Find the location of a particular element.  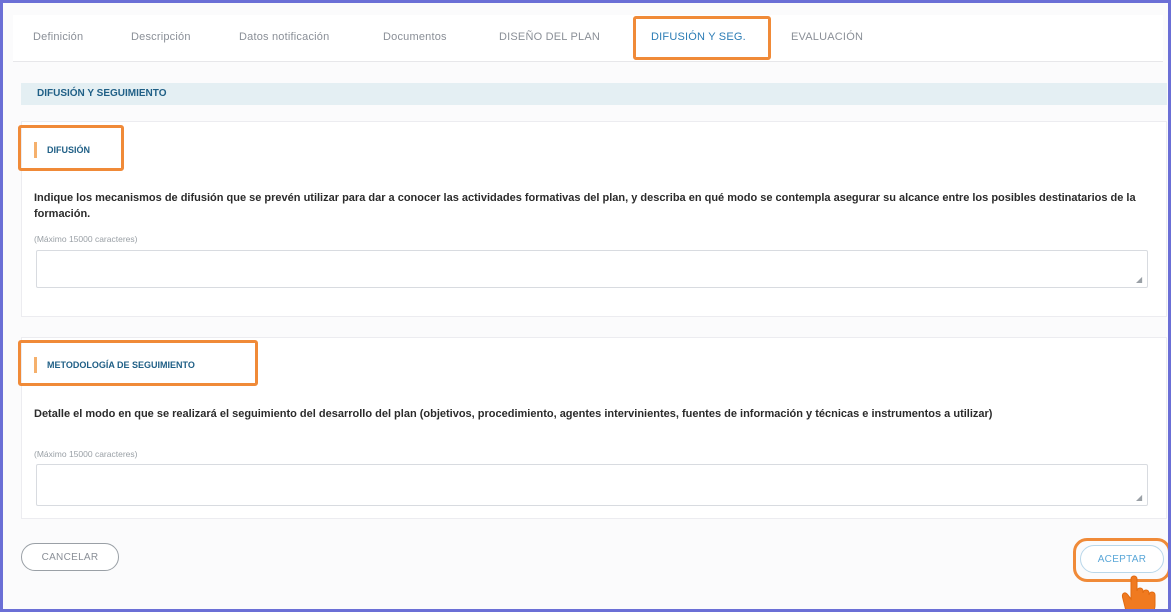

metodologia-hint: (Máximo 15000 caracteres) is located at coordinates (86, 454).